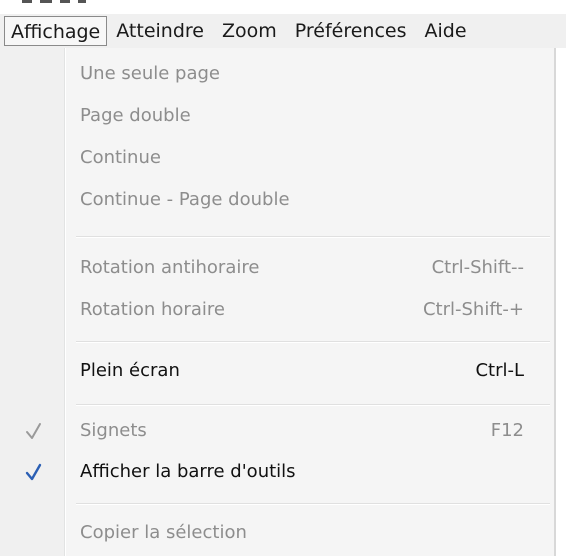 The width and height of the screenshot is (566, 556). I want to click on menu-item-afficher-barre-outils: Afficher la barre d'outils, so click(277, 472).